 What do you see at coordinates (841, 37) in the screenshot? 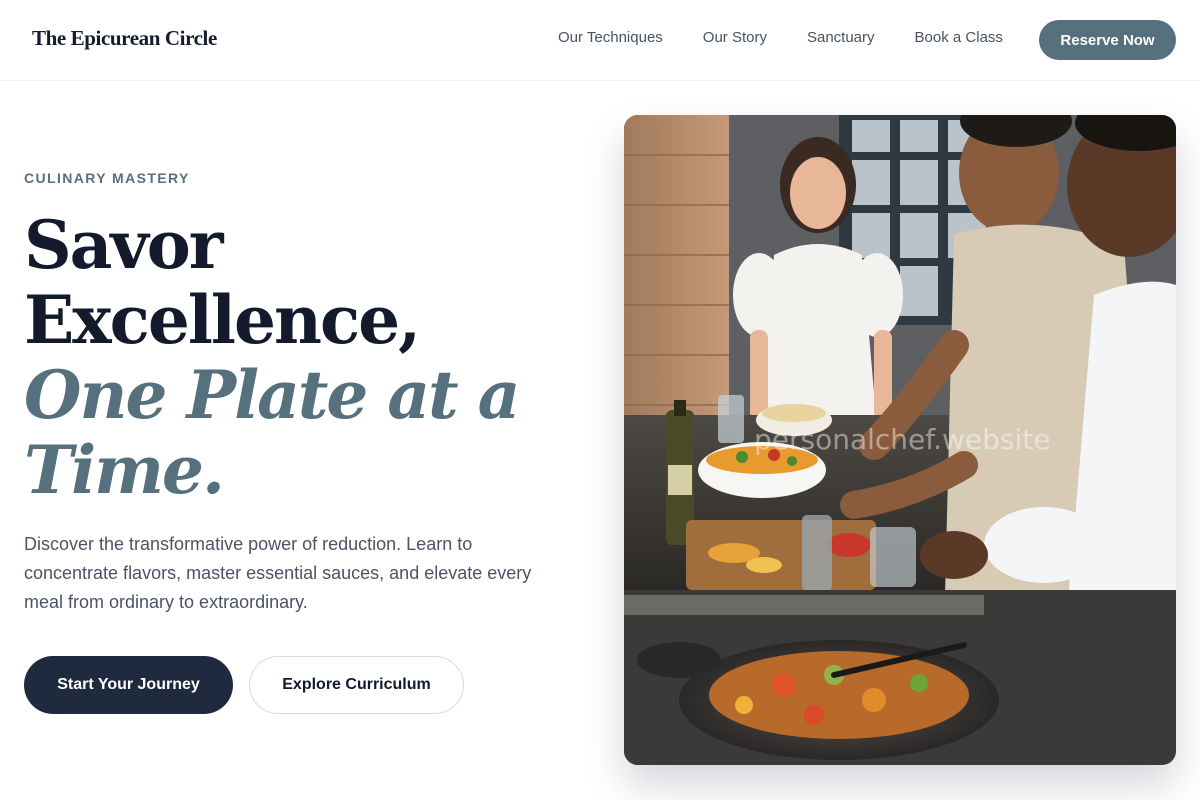
I see `nav-link-sanctuary: Sanctuary` at bounding box center [841, 37].